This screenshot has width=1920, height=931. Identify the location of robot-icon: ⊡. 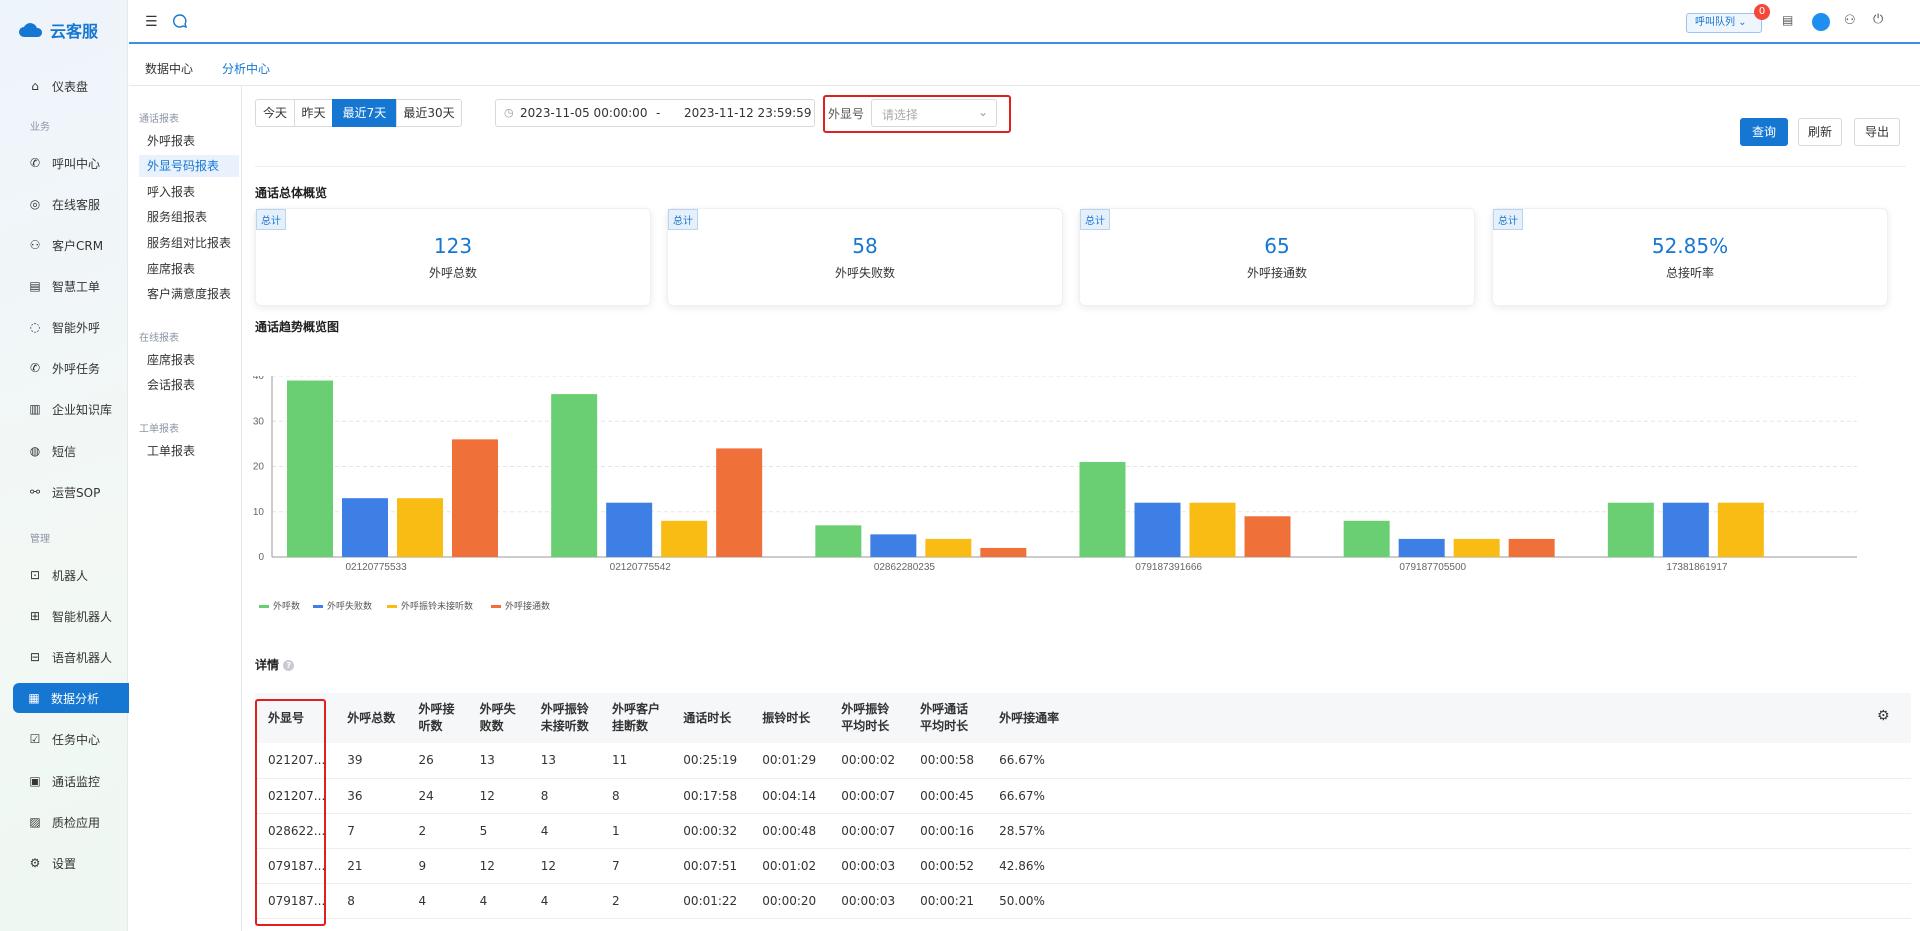
(35, 575).